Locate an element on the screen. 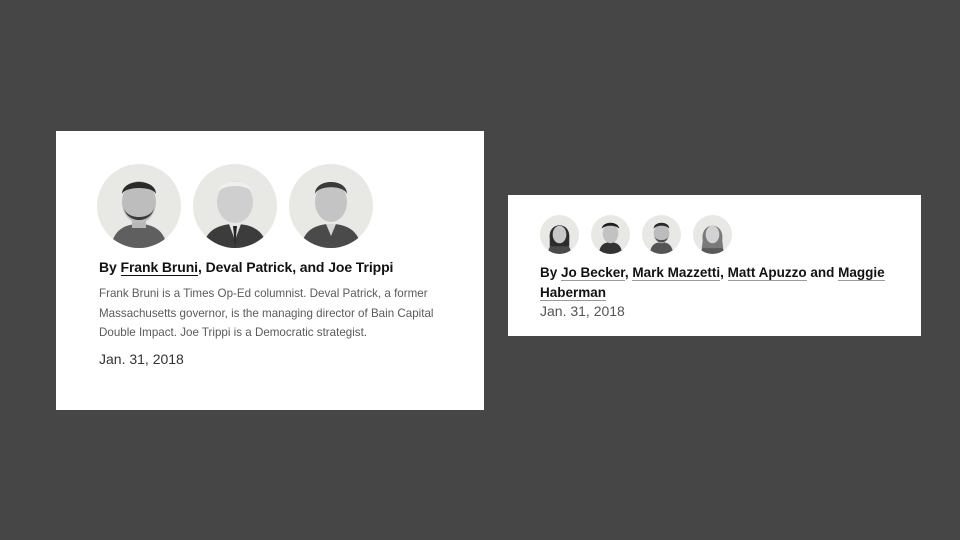 The image size is (960, 540). avatar-joe-trippi is located at coordinates (331, 206).